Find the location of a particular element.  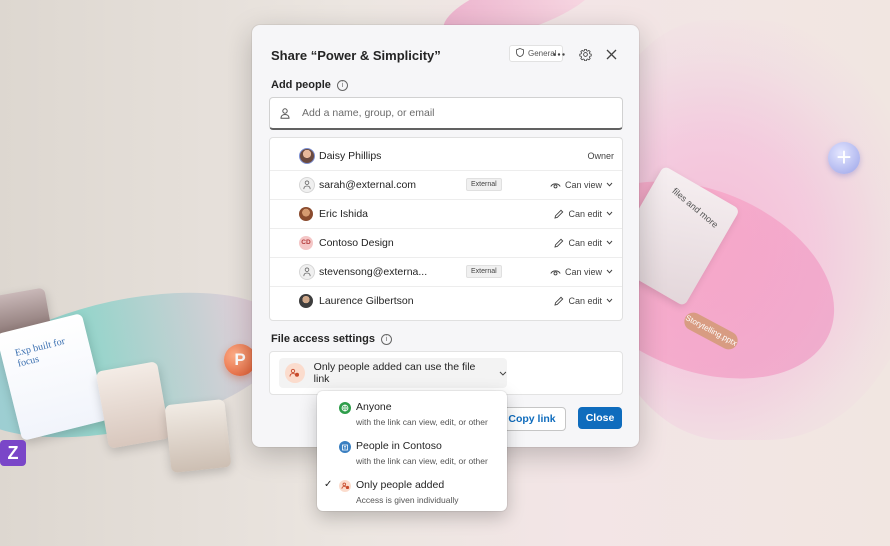

copy-link-label: Copy link is located at coordinates (532, 419).